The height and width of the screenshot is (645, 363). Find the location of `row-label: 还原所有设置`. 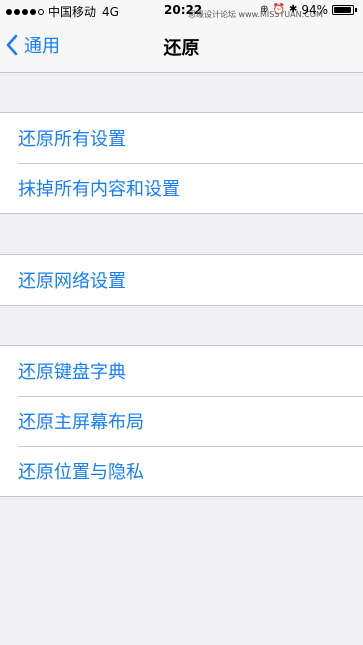

row-label: 还原所有设置 is located at coordinates (72, 139).